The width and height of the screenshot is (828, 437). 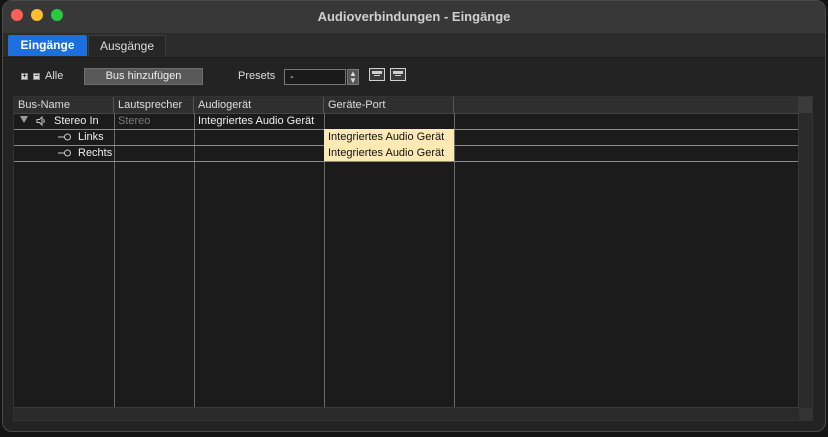 I want to click on scrollbar-header-corner, so click(x=805, y=105).